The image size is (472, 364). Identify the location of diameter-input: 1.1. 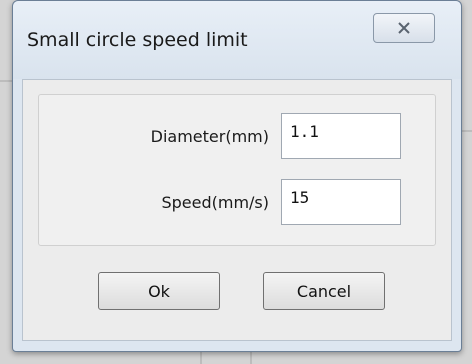
(341, 136).